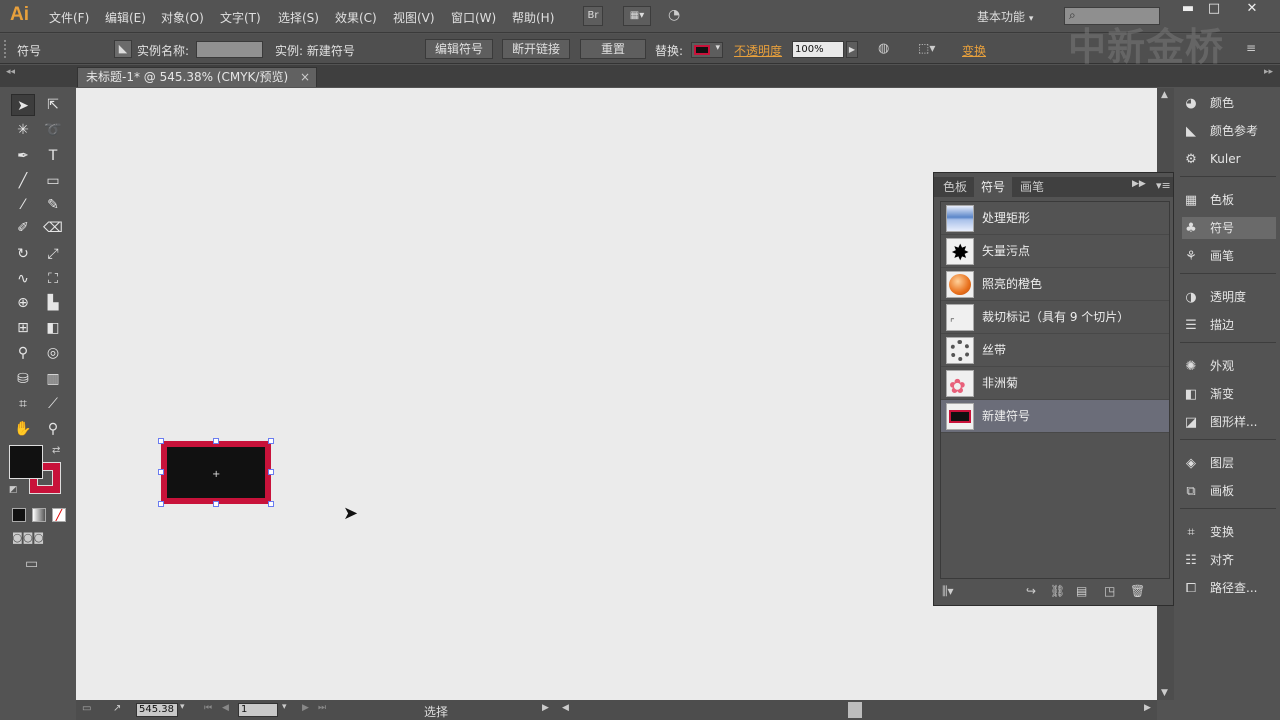 The image size is (1280, 720). What do you see at coordinates (758, 50) in the screenshot?
I see `opacity-link: 不透明度` at bounding box center [758, 50].